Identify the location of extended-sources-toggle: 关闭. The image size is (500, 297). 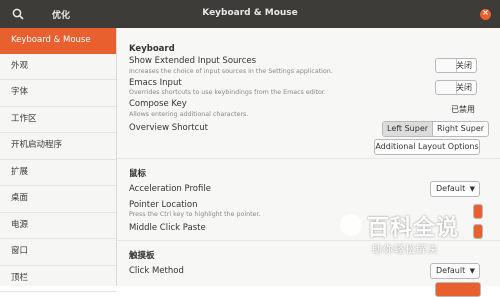
(456, 65).